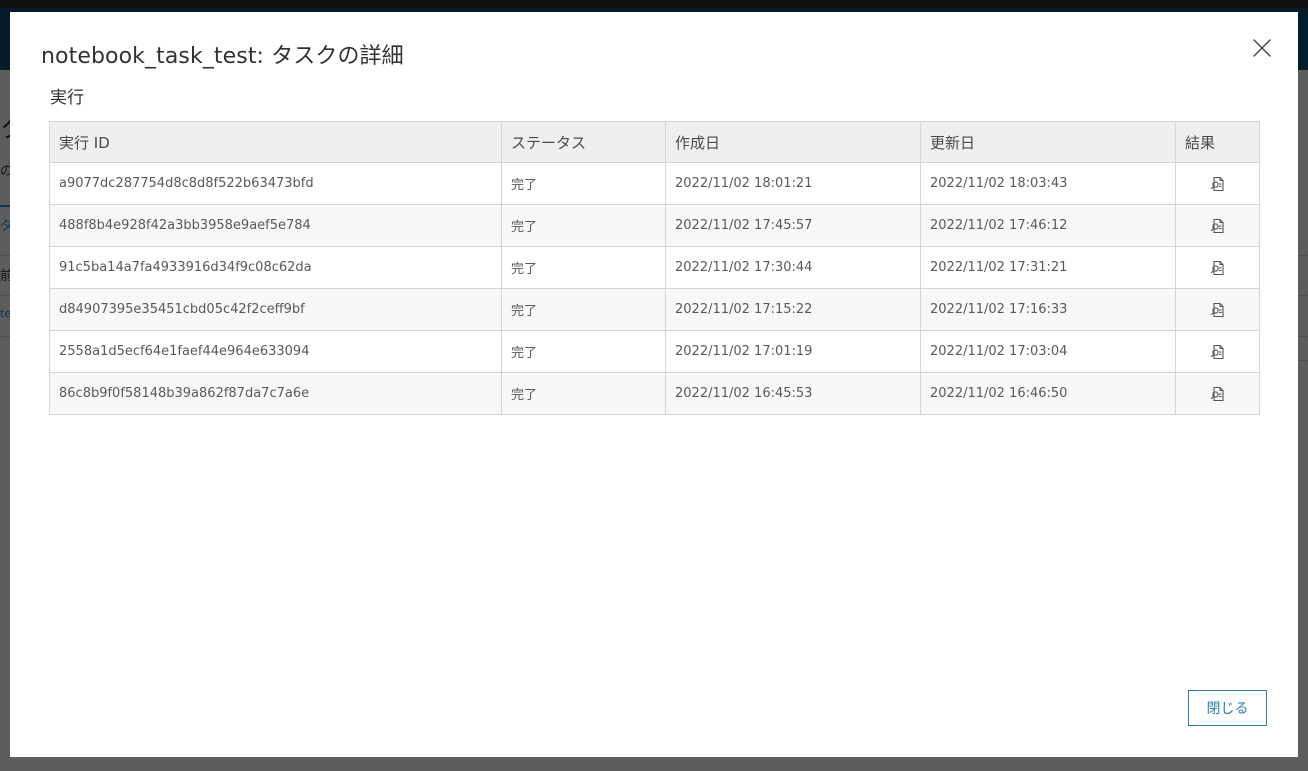  What do you see at coordinates (1217, 142) in the screenshot?
I see `column-header-result: 結果` at bounding box center [1217, 142].